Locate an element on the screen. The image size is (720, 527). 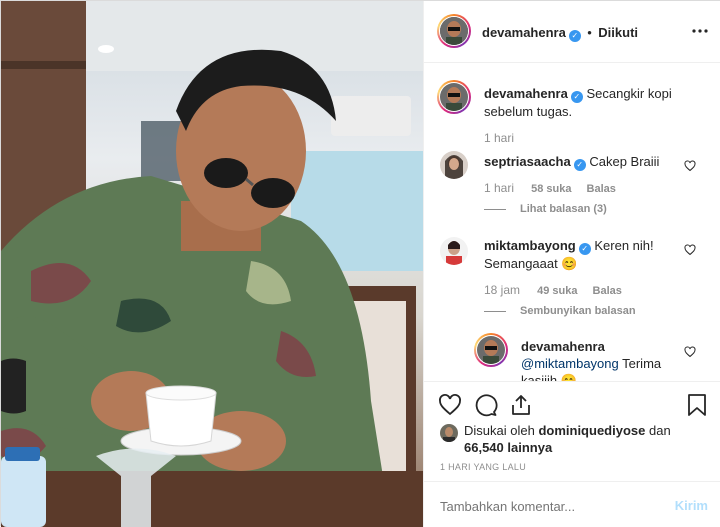
comment-username: septriasaacha is located at coordinates (527, 161).